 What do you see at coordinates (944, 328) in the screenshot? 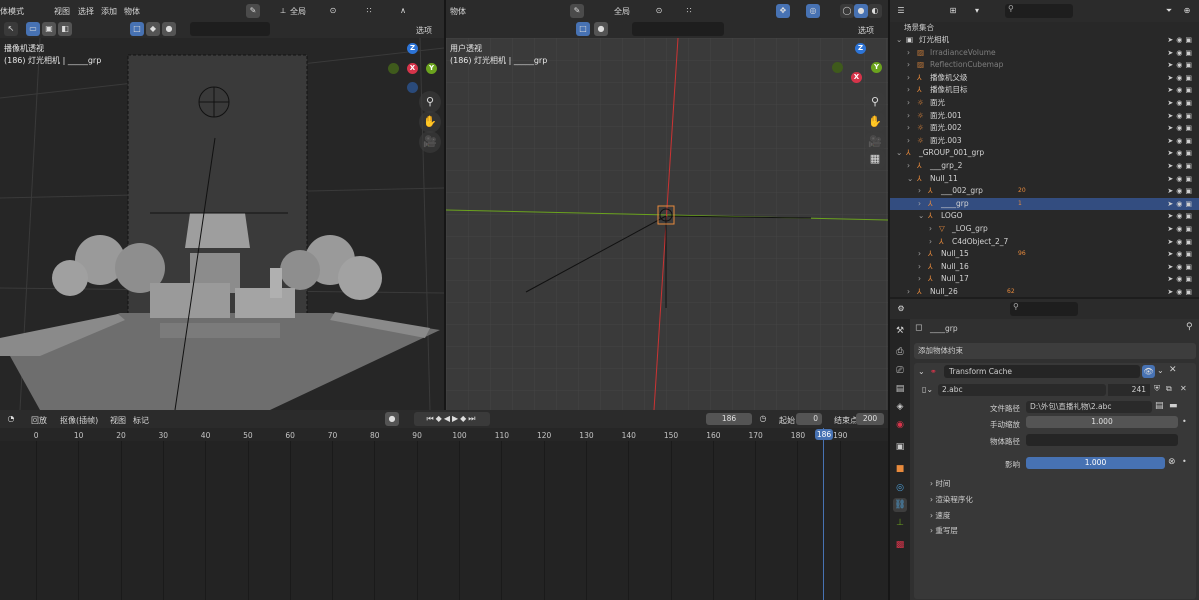
I see `object-name: ____grp` at bounding box center [944, 328].